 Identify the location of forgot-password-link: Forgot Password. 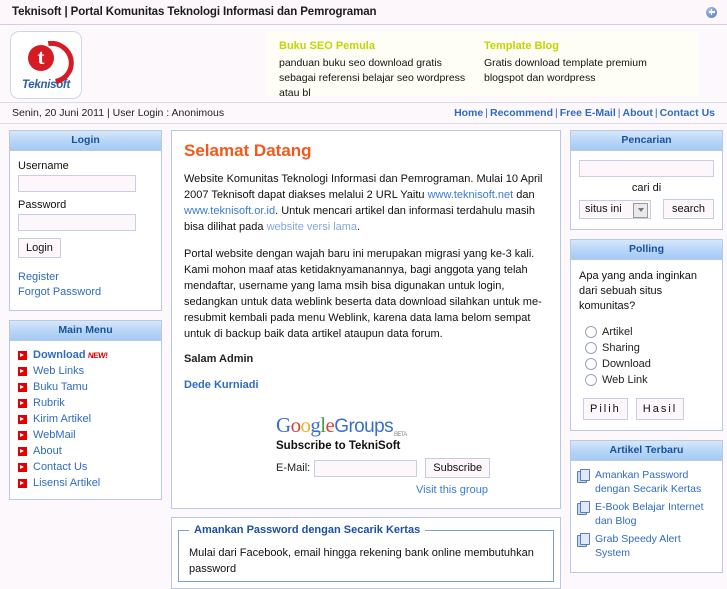
(85, 292).